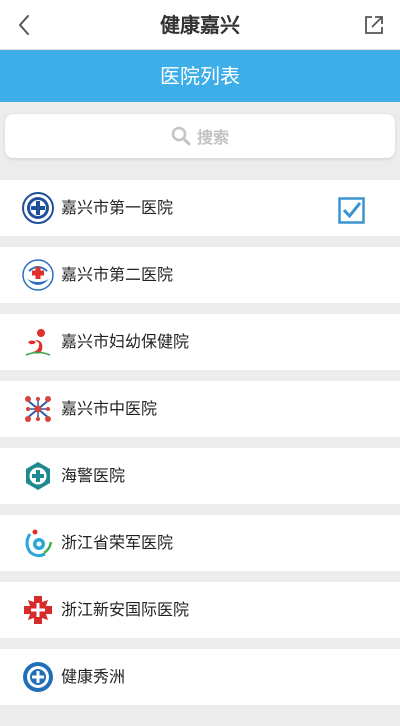 This screenshot has height=726, width=400. I want to click on search-icon, so click(181, 136).